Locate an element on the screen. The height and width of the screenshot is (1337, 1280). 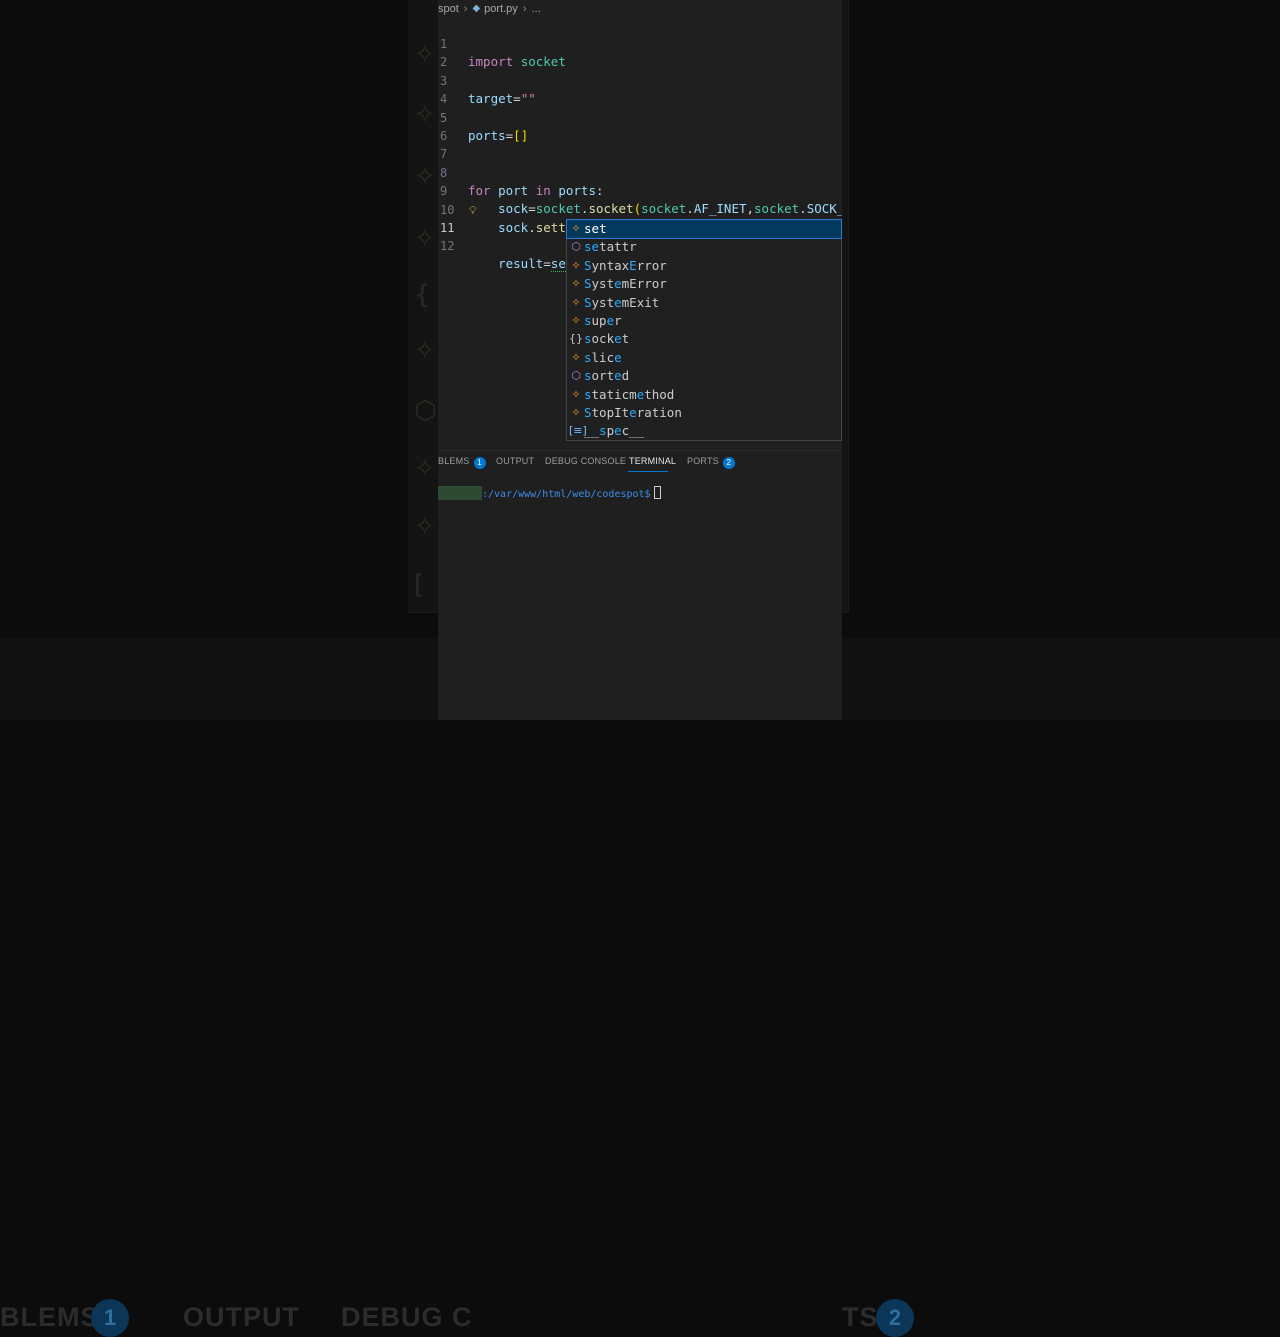
suggestion-item-set: ✧ set is located at coordinates (704, 229).